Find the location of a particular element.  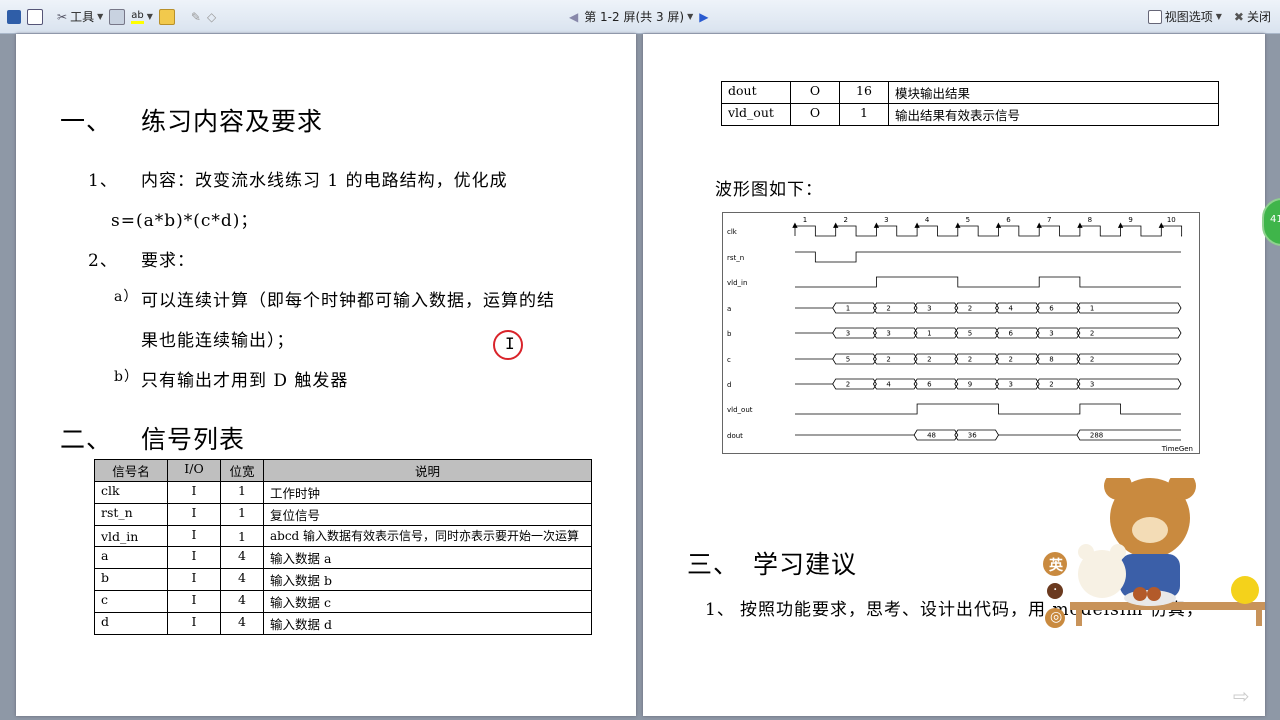

highlight-icon: ab is located at coordinates (137, 17).